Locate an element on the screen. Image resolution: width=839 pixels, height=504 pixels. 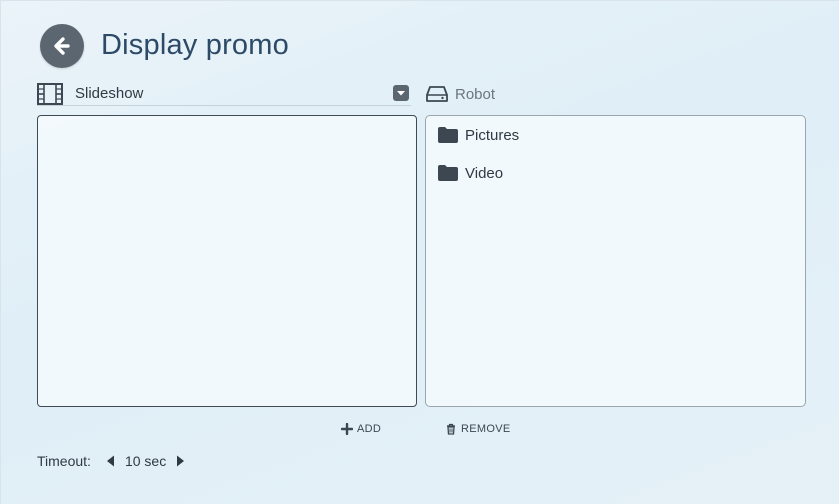
caret-right-icon is located at coordinates (180, 461).